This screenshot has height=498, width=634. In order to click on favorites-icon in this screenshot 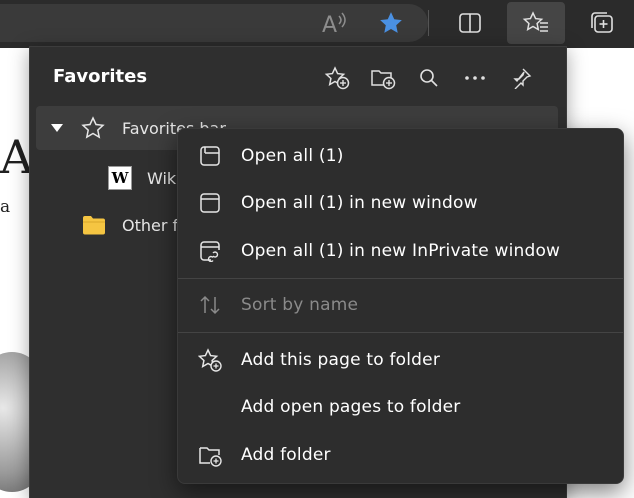, I will do `click(536, 23)`.